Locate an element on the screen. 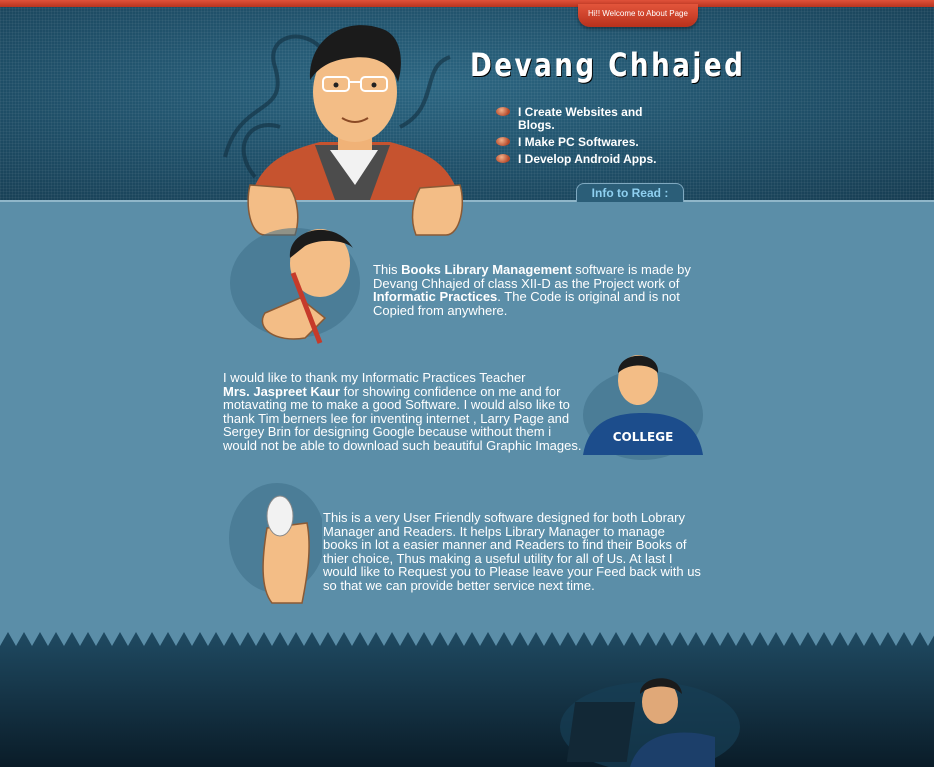 Image resolution: width=934 pixels, height=767 pixels. skill-label: I Make PC Softwares. is located at coordinates (578, 142).